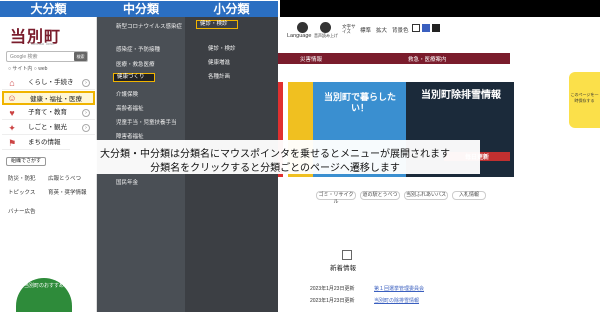  What do you see at coordinates (381, 30) in the screenshot?
I see `font-enlarge-button: 拡大` at bounding box center [381, 30].